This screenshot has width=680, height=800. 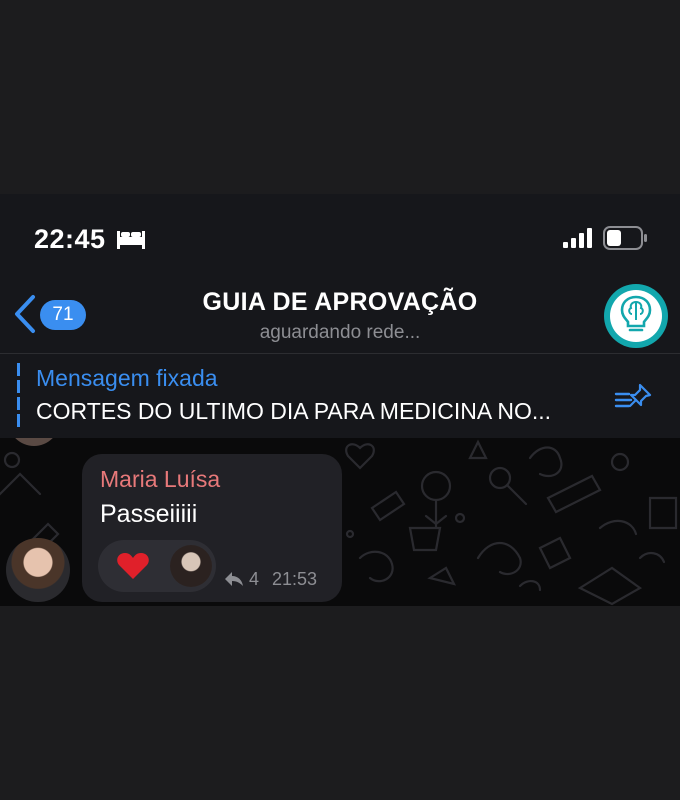 What do you see at coordinates (234, 581) in the screenshot?
I see `reply-icon` at bounding box center [234, 581].